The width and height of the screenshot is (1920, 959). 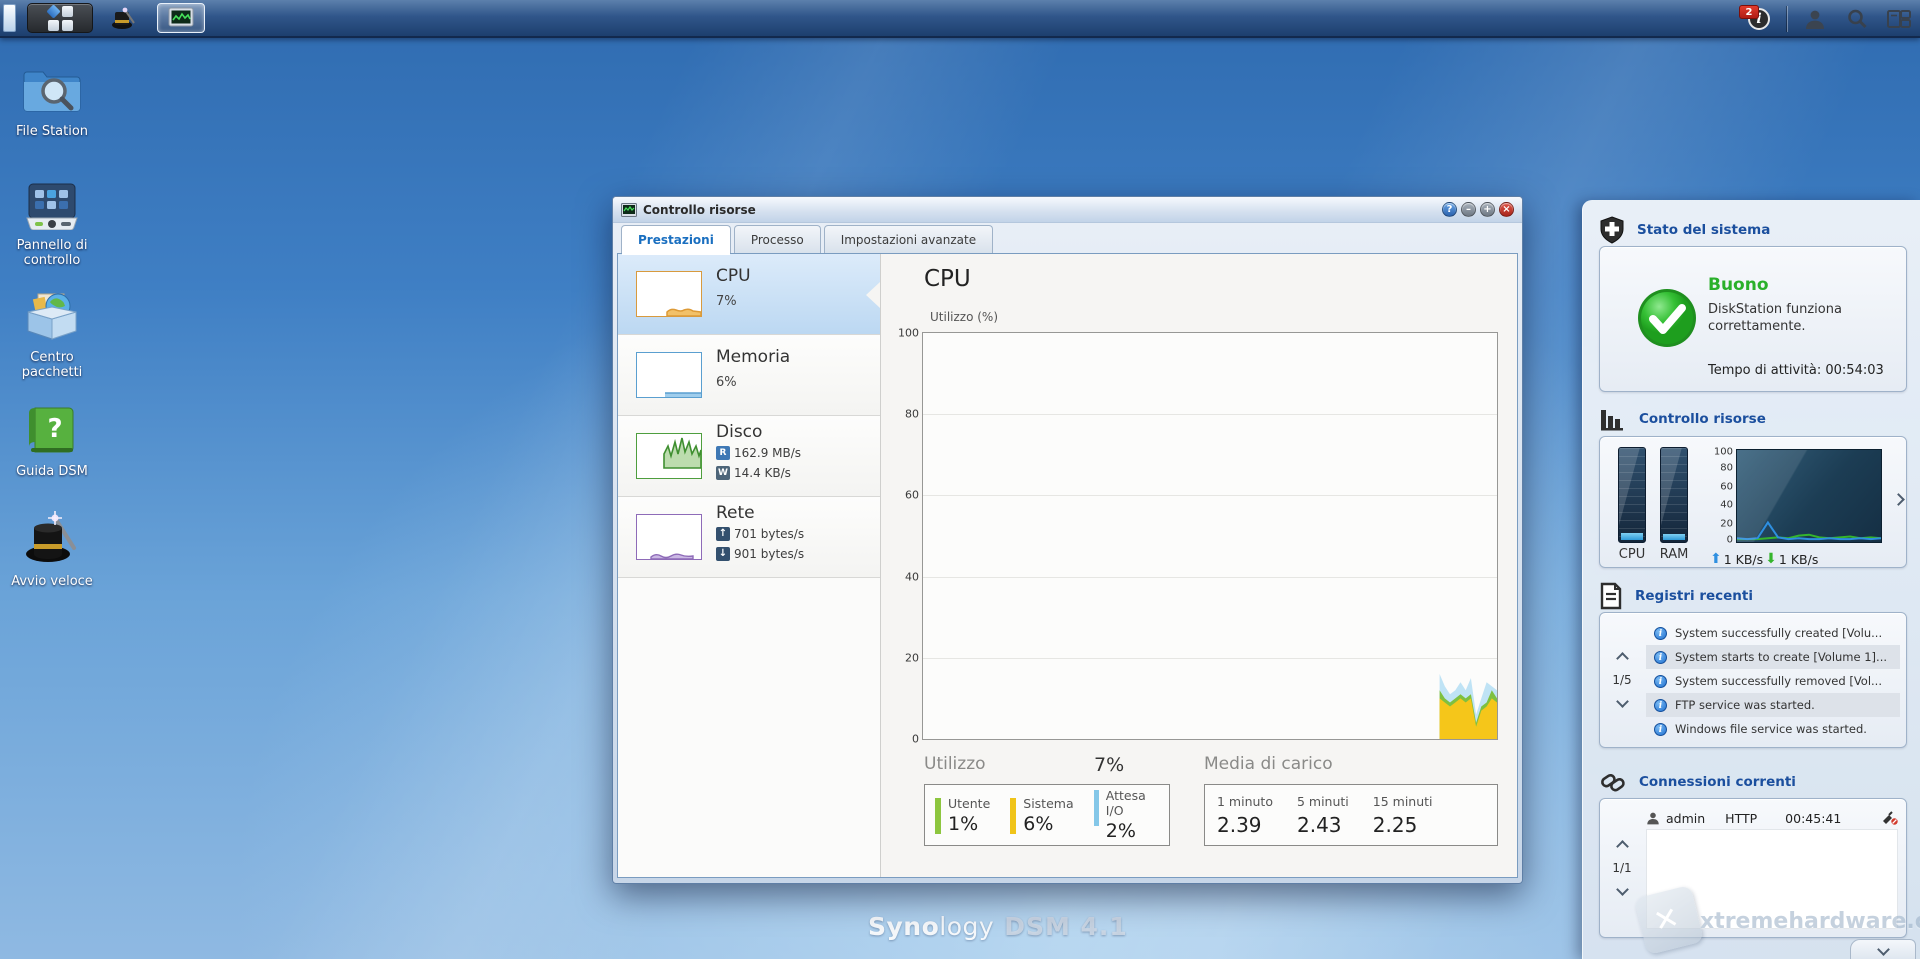 What do you see at coordinates (669, 537) in the screenshot?
I see `network-thumbnail` at bounding box center [669, 537].